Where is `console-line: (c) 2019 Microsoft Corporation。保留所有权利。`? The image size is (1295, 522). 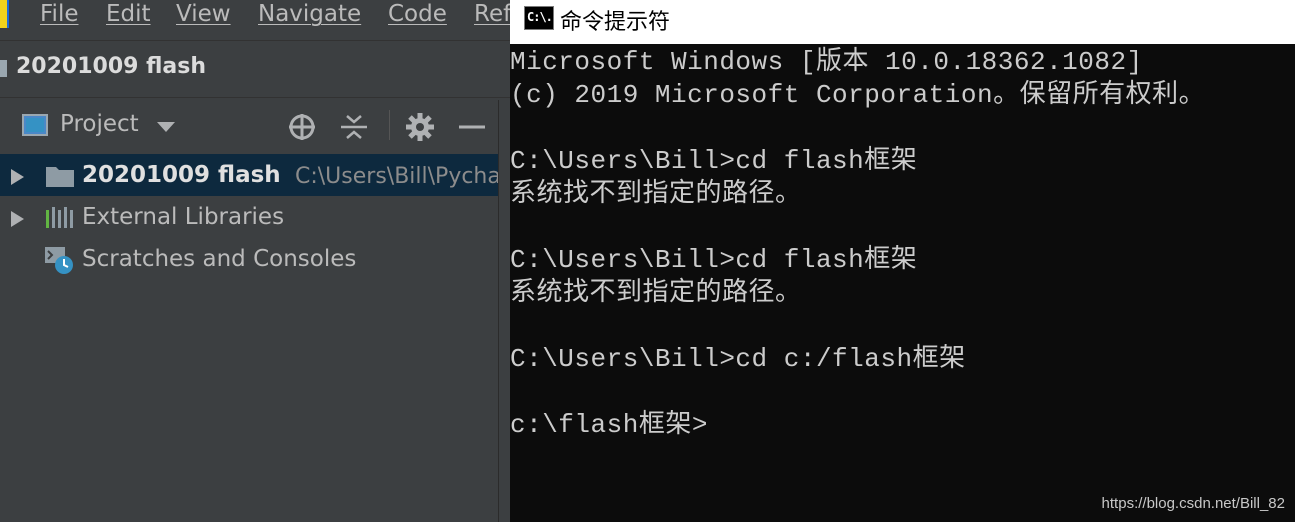
console-line: (c) 2019 Microsoft Corporation。保留所有权利。 is located at coordinates (858, 95).